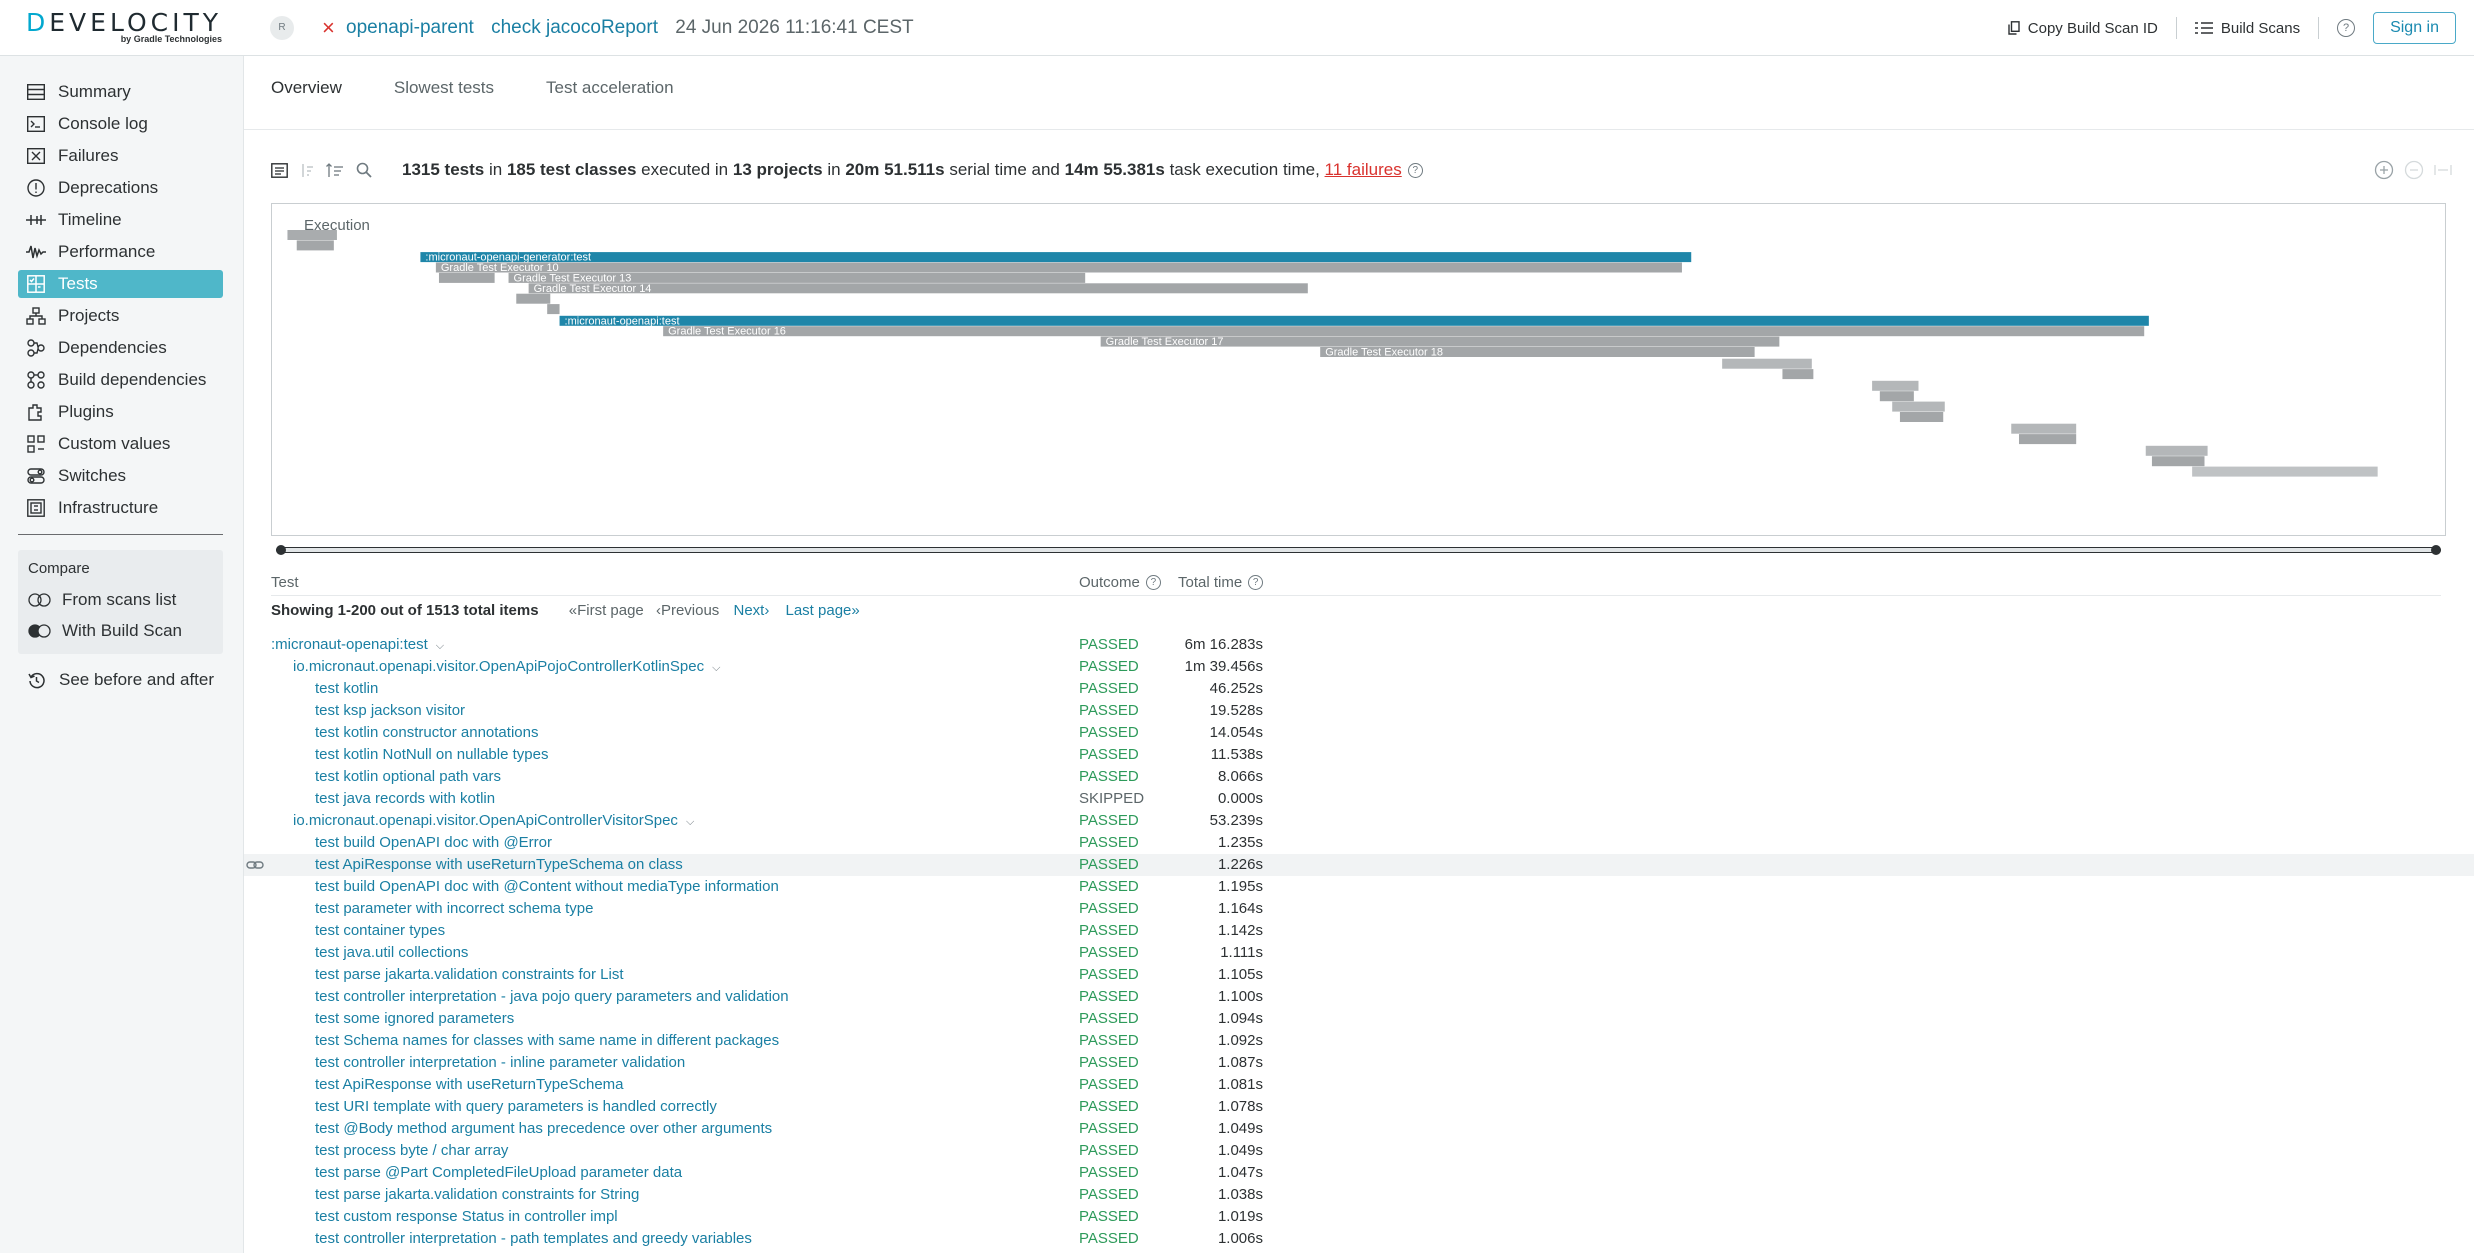 Image resolution: width=2474 pixels, height=1253 pixels. I want to click on sort-icon, so click(307, 170).